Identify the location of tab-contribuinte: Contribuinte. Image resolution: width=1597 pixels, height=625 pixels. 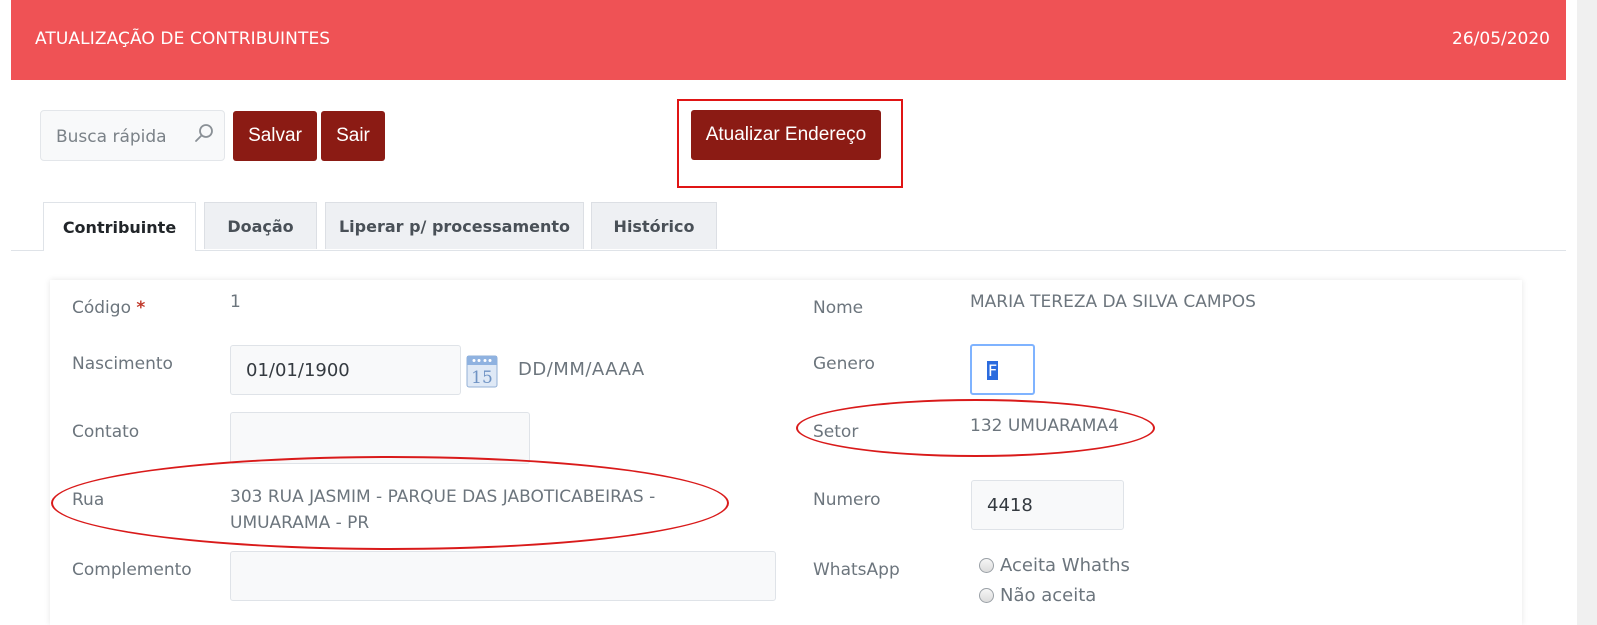
(119, 226).